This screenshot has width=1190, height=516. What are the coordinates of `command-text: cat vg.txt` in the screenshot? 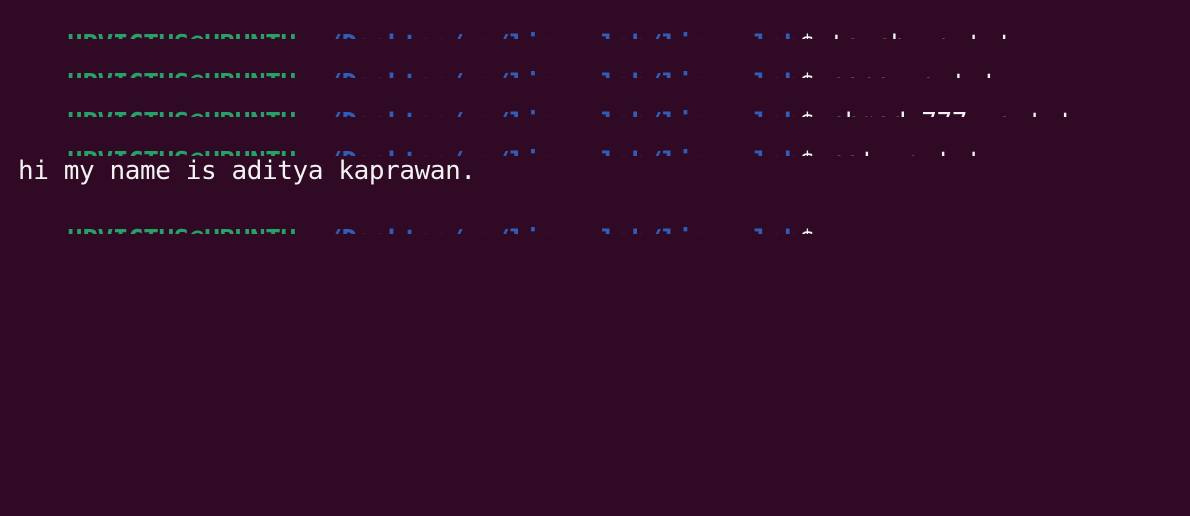 It's located at (898, 151).